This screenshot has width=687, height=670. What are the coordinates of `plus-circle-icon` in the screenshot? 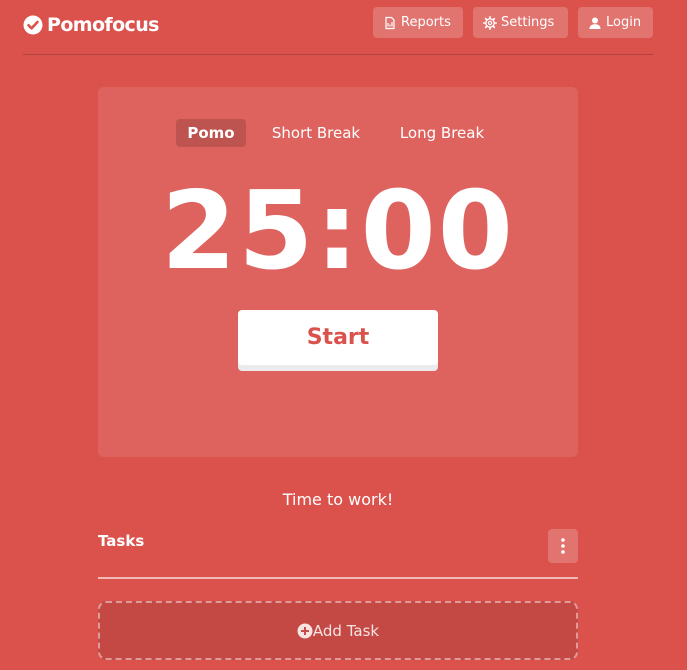 It's located at (305, 630).